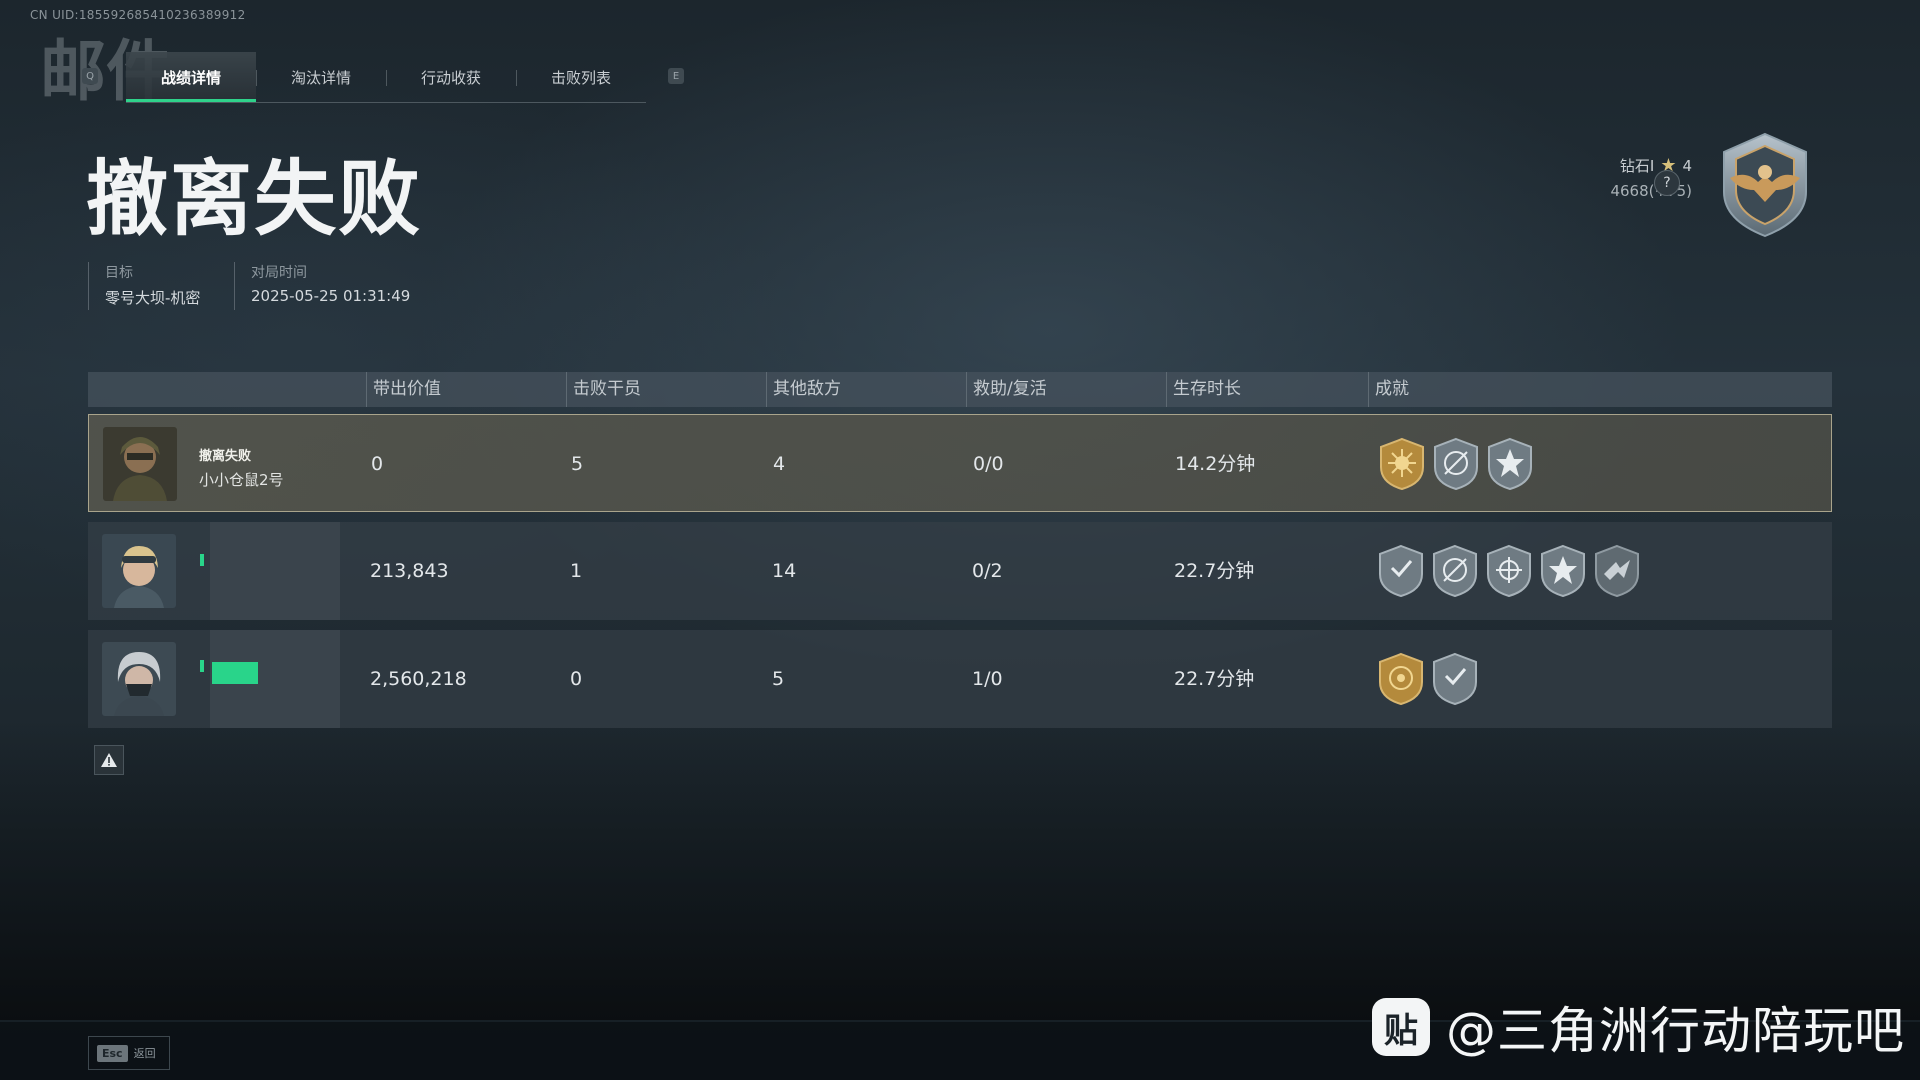 The height and width of the screenshot is (1080, 1920). Describe the element at coordinates (144, 1053) in the screenshot. I see `back-label: 返回` at that location.